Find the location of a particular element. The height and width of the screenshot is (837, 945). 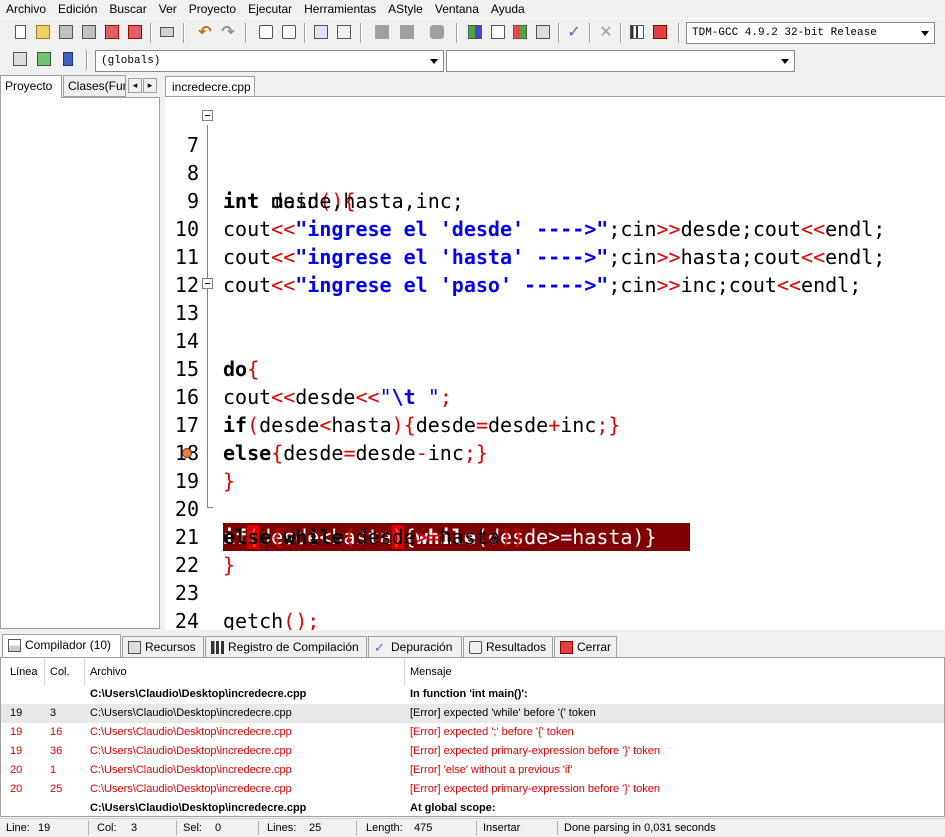

class-browser-icon is located at coordinates (20, 59).